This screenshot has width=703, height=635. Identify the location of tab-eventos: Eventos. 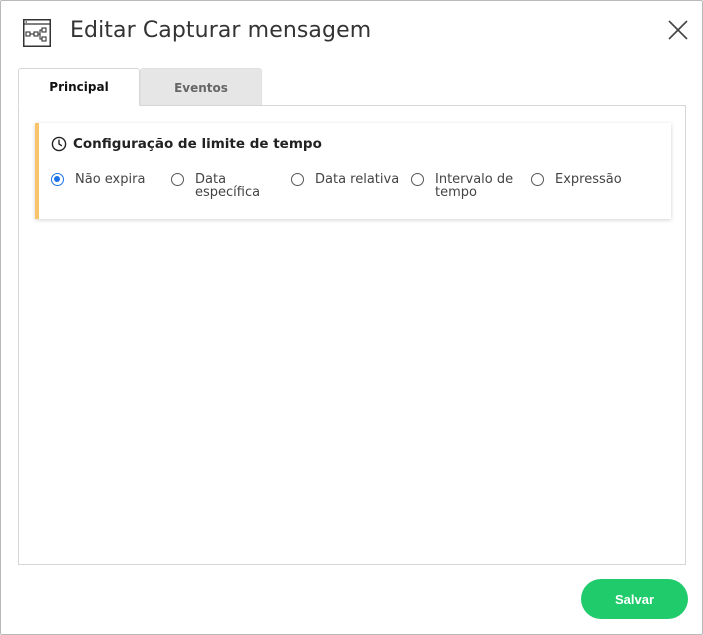
(201, 87).